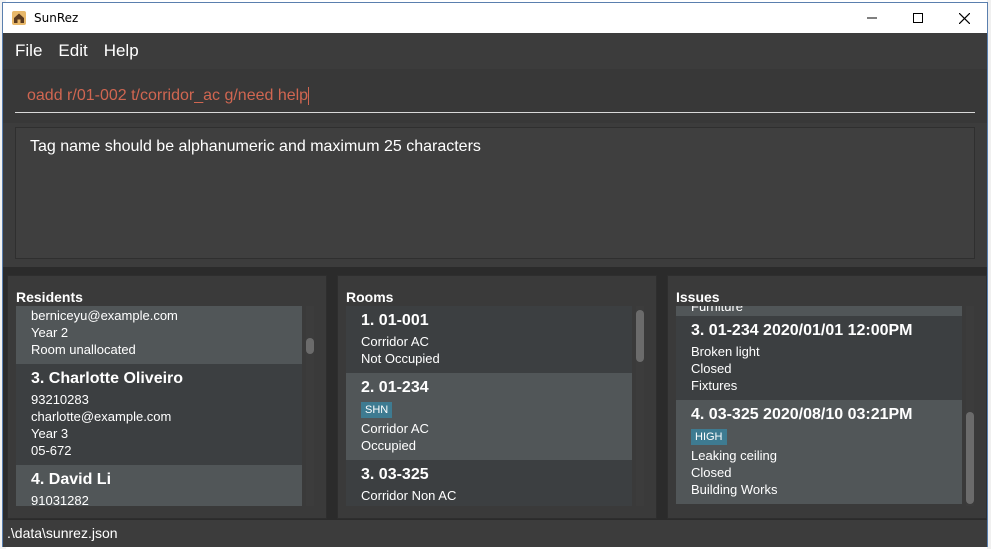  I want to click on minimize-button, so click(872, 18).